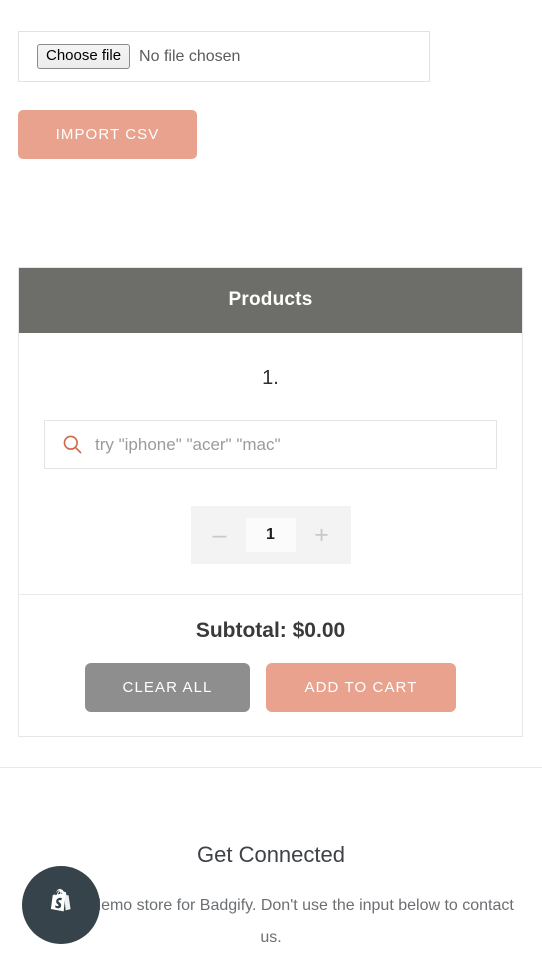  What do you see at coordinates (270, 630) in the screenshot?
I see `subtotal-label: Subtotal: $0.00` at bounding box center [270, 630].